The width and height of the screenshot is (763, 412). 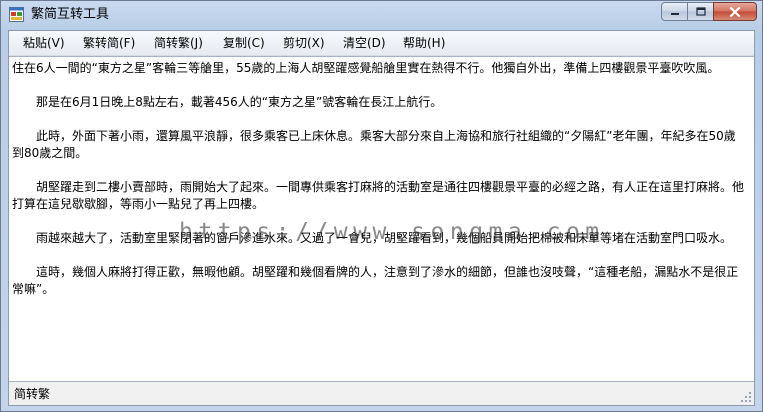 I want to click on close-icon, so click(x=735, y=11).